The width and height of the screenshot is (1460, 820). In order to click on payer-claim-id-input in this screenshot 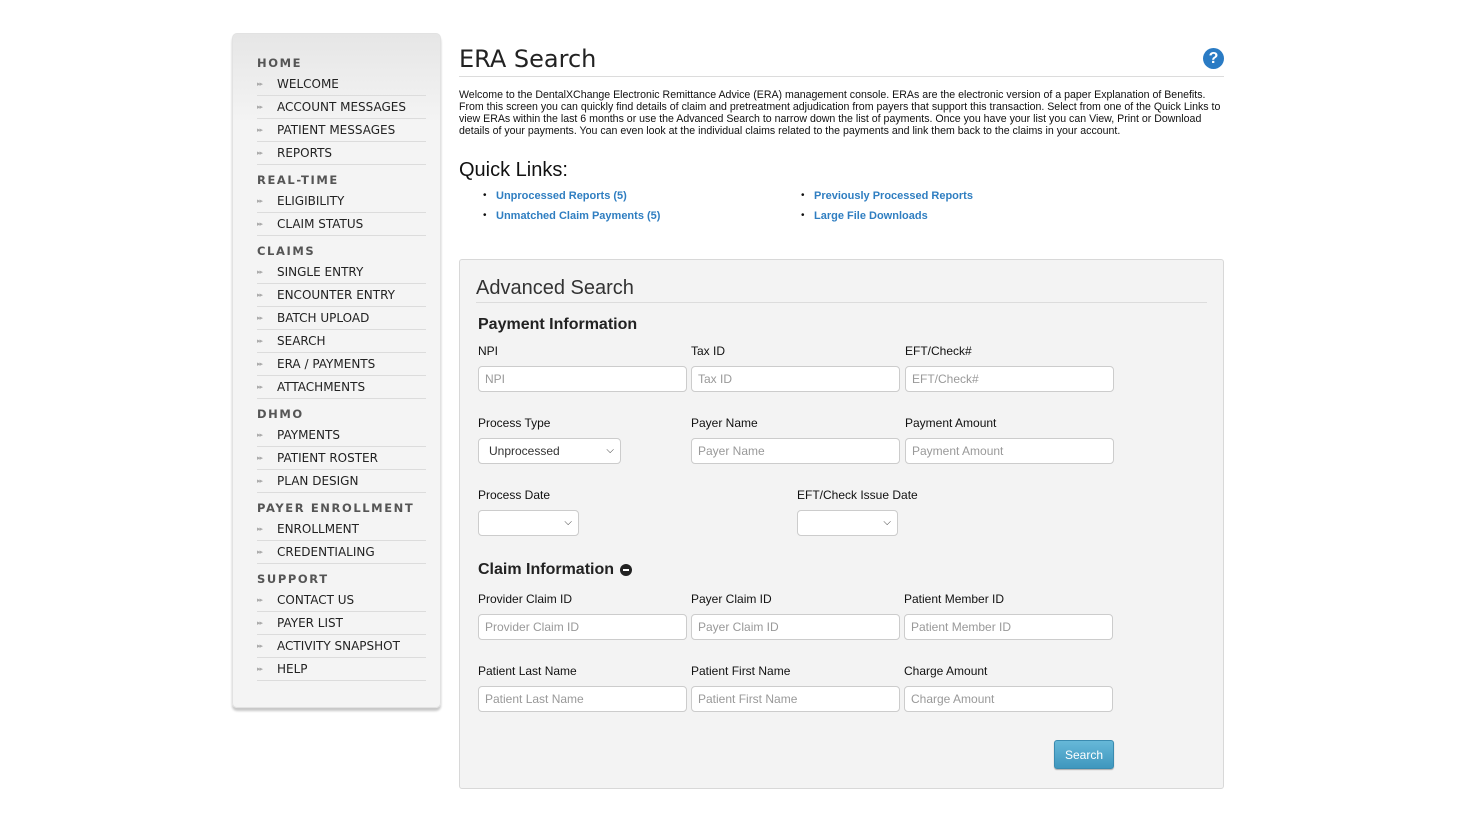, I will do `click(795, 627)`.